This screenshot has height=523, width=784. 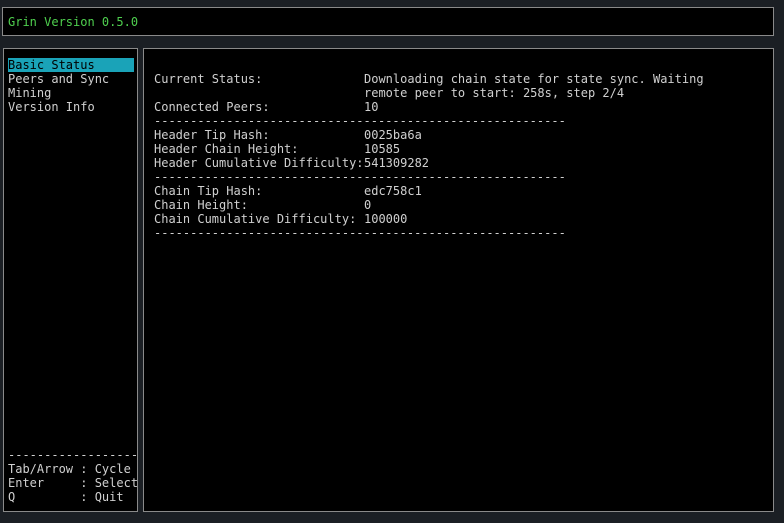 I want to click on connected-peers-label: Connected Peers:, so click(x=212, y=107).